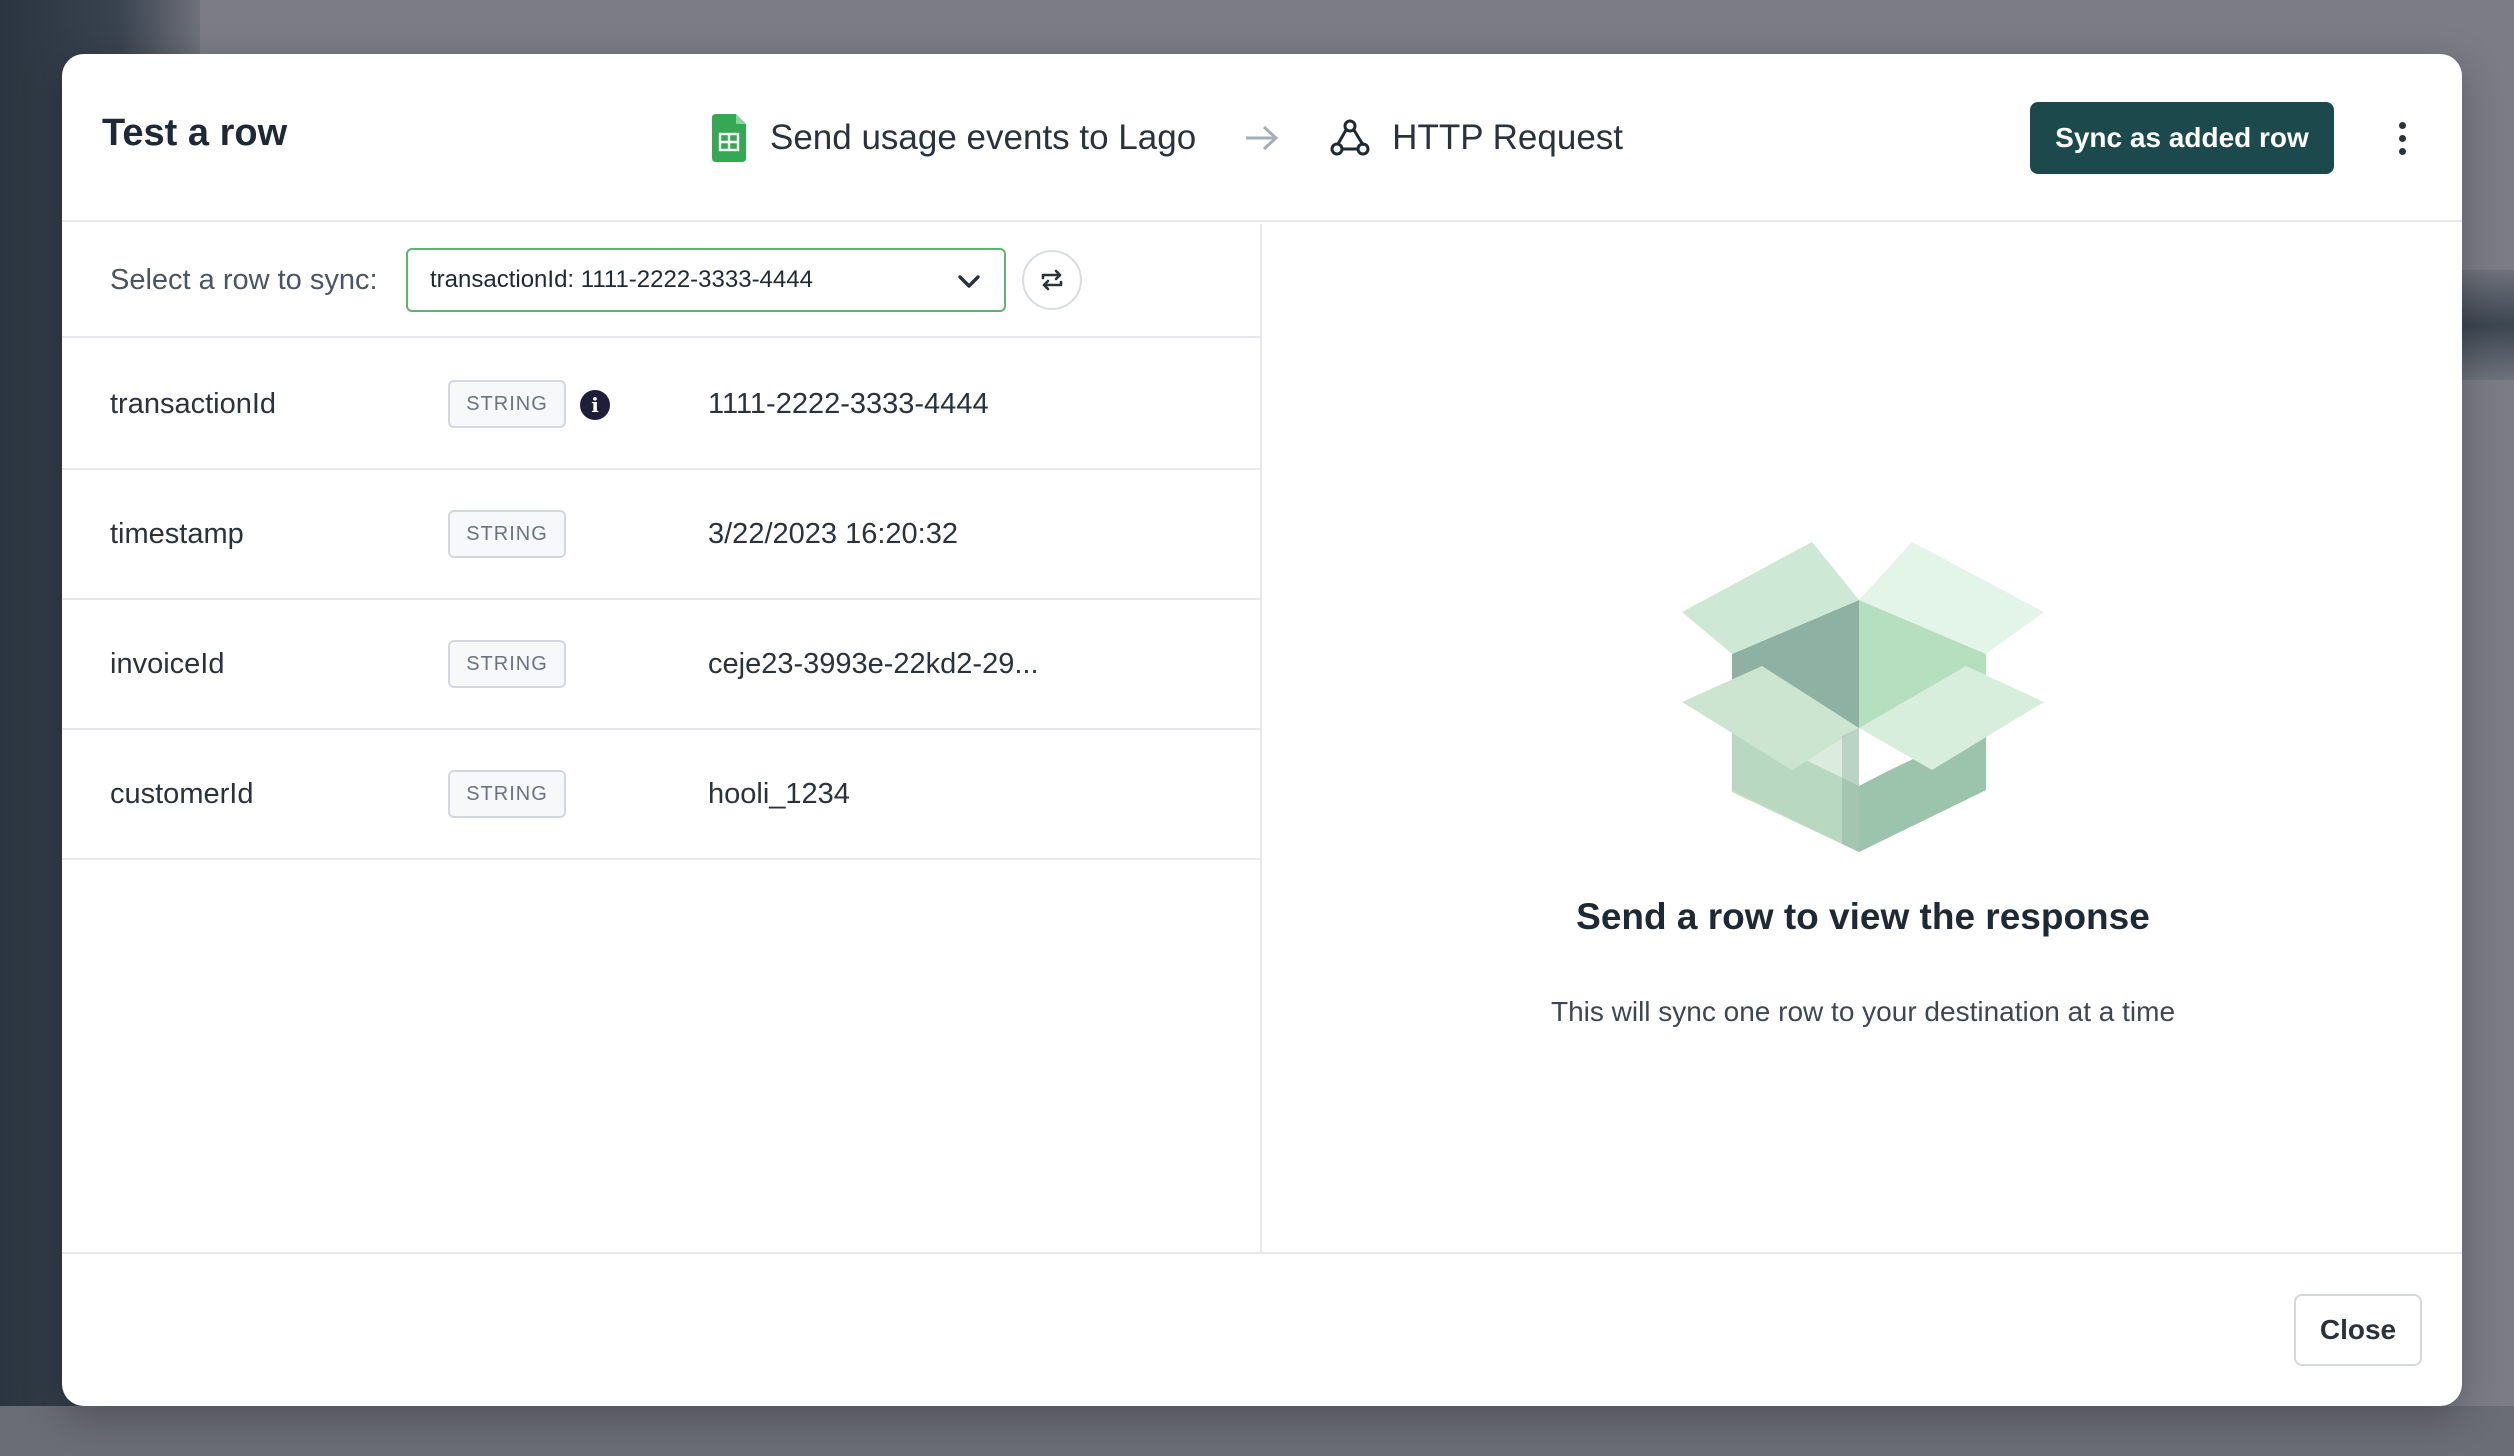 This screenshot has height=1456, width=2514. Describe the element at coordinates (2402, 138) in the screenshot. I see `more-options-icon` at that location.